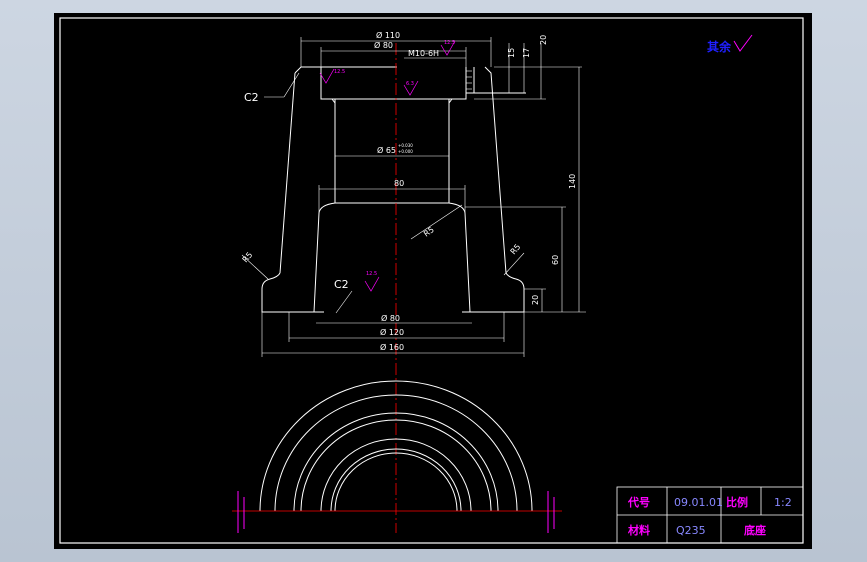 The image size is (867, 562). I want to click on dim-d65-tol-upper: +0.030, so click(405, 145).